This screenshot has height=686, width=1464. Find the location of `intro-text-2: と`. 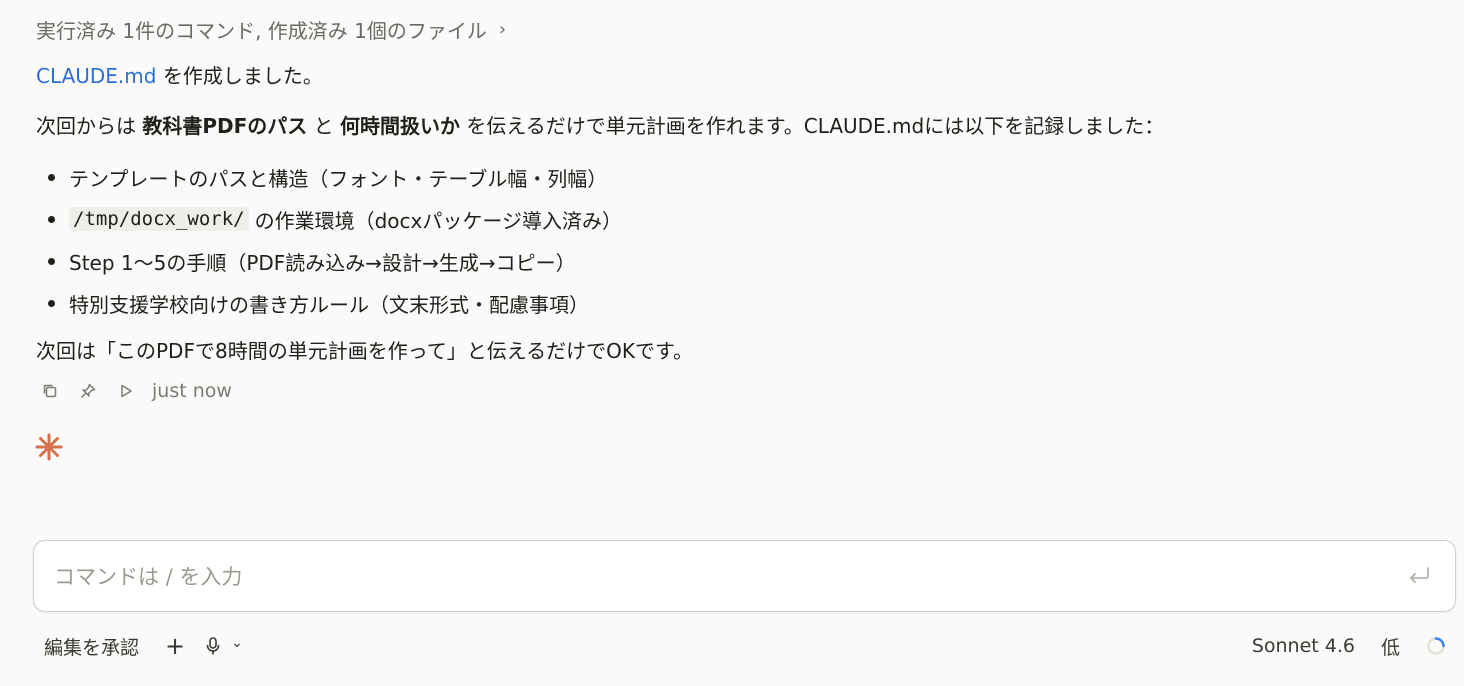

intro-text-2: と is located at coordinates (323, 126).